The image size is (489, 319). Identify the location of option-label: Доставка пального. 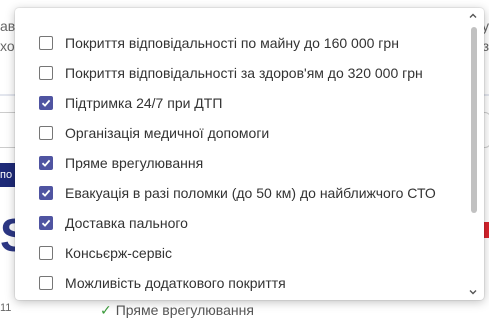
(126, 223).